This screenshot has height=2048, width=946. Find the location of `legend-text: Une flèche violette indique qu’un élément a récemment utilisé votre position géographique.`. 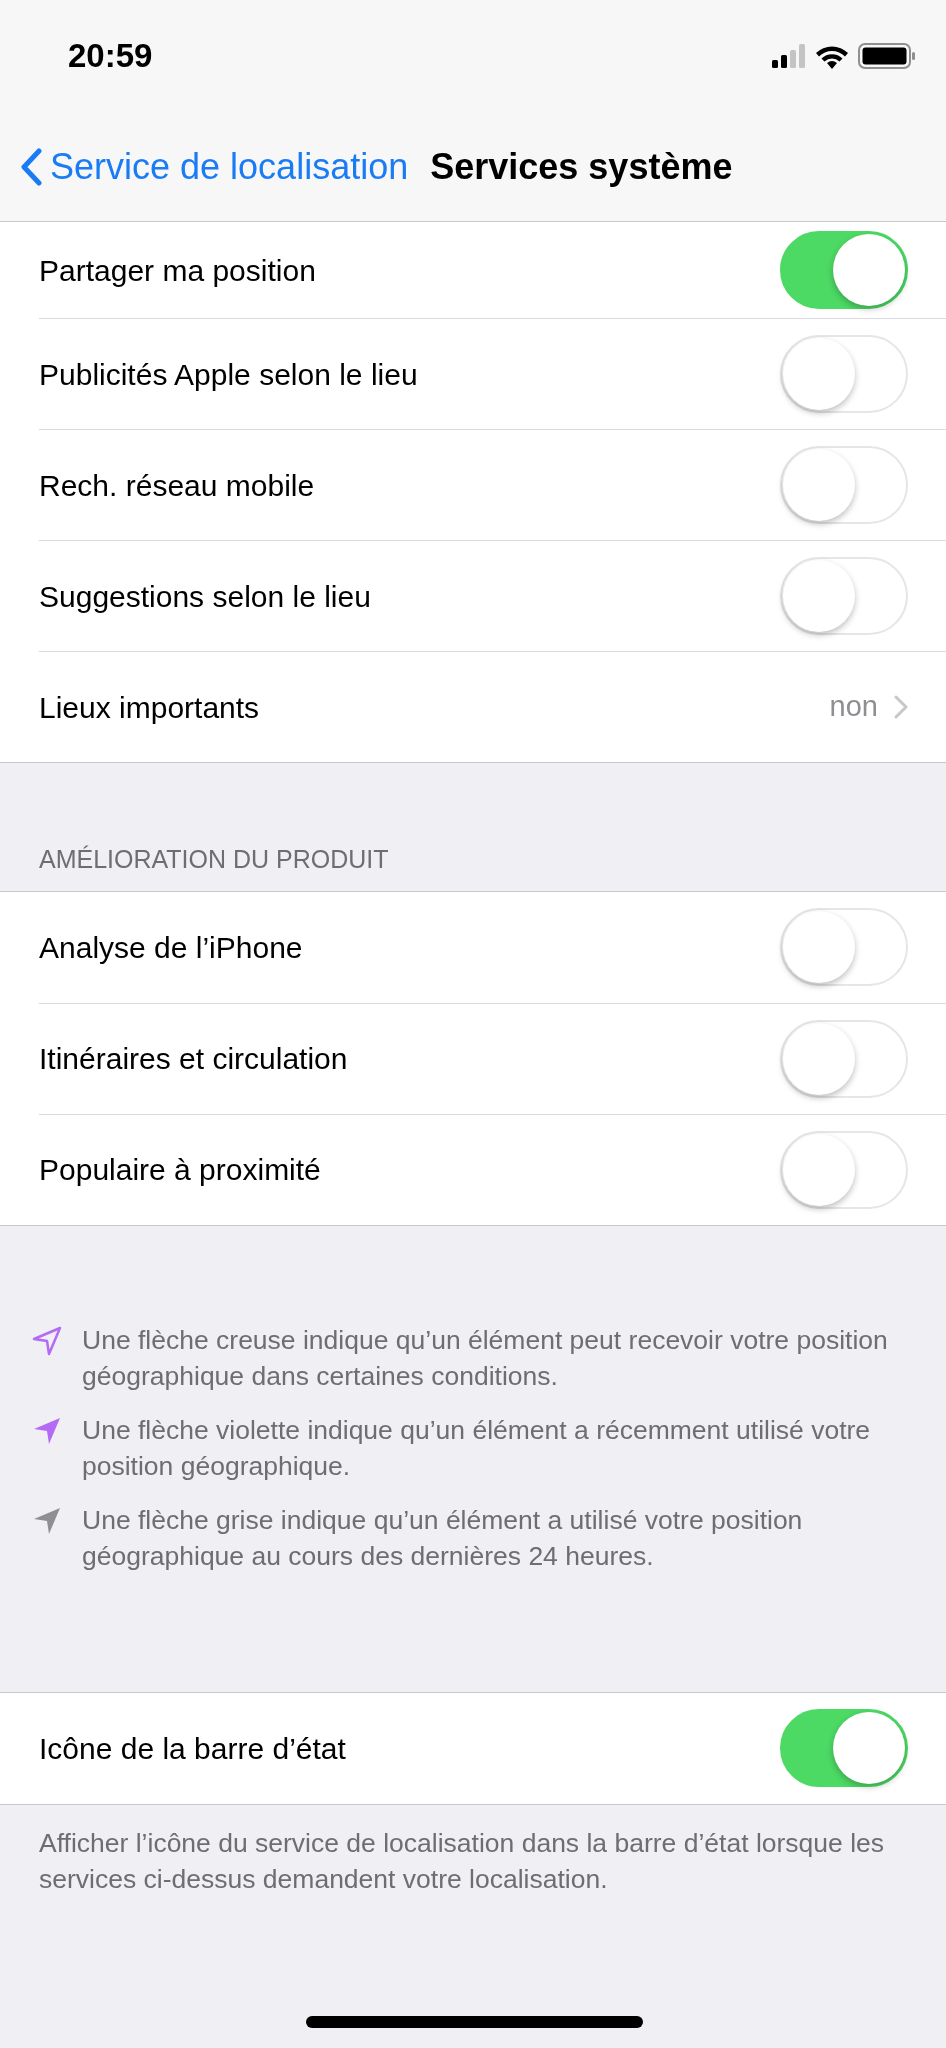

legend-text: Une flèche violette indique qu’un élément a récemment utilisé votre position géographique. is located at coordinates (477, 1448).